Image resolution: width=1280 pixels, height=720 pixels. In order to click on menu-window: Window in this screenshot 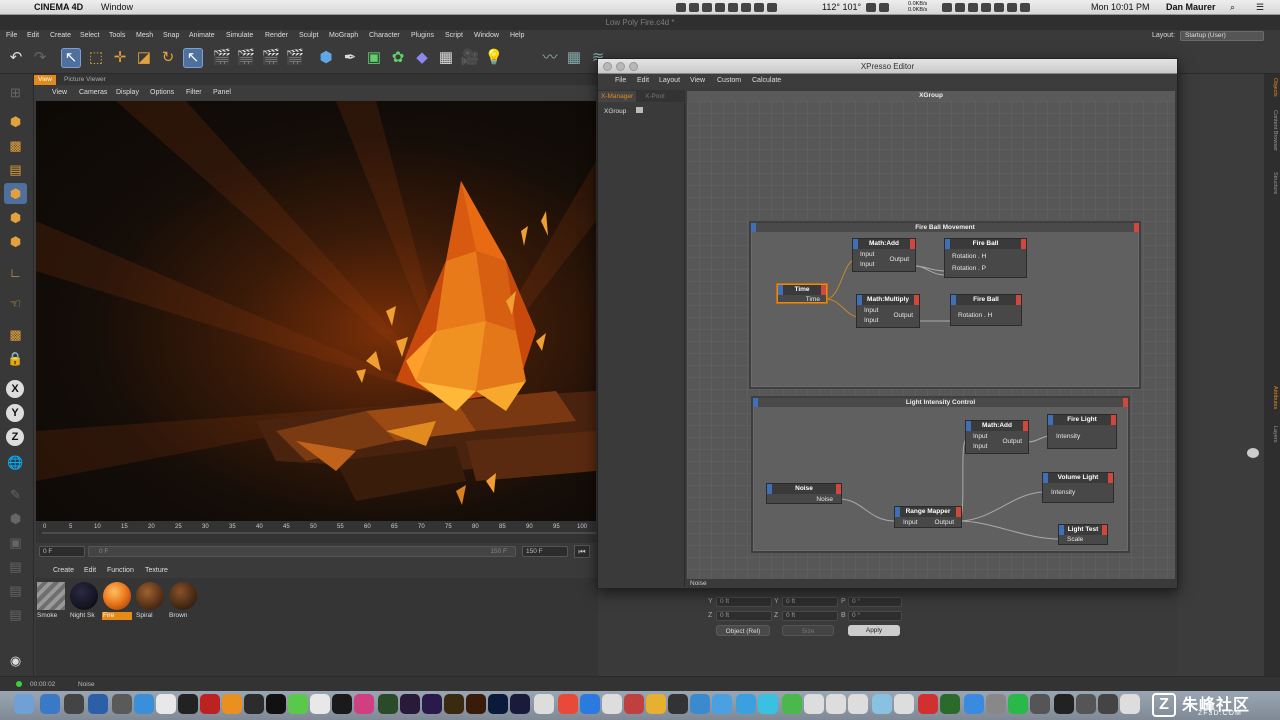, I will do `click(486, 35)`.